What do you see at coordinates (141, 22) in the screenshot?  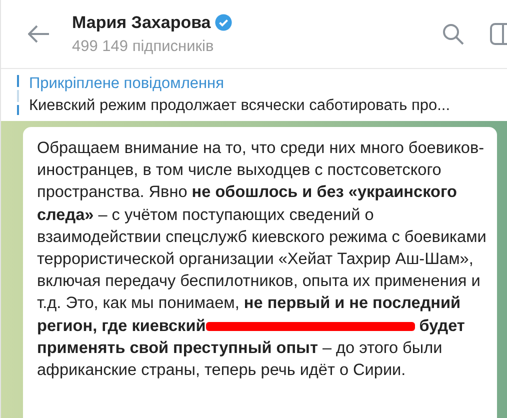 I see `channel-title: Мария Захарова` at bounding box center [141, 22].